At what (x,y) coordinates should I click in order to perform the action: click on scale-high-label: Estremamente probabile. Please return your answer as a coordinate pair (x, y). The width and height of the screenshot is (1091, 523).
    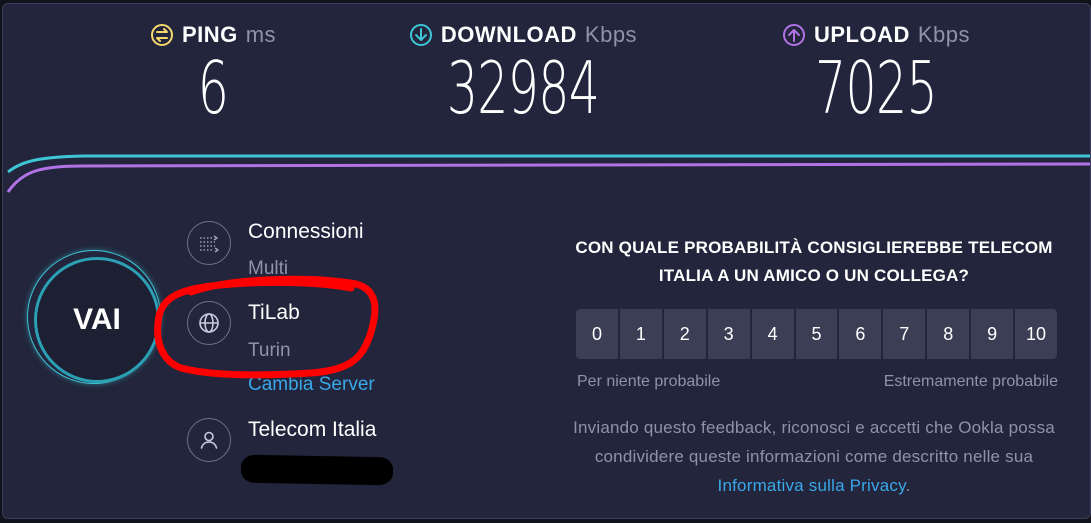
    Looking at the image, I should click on (970, 381).